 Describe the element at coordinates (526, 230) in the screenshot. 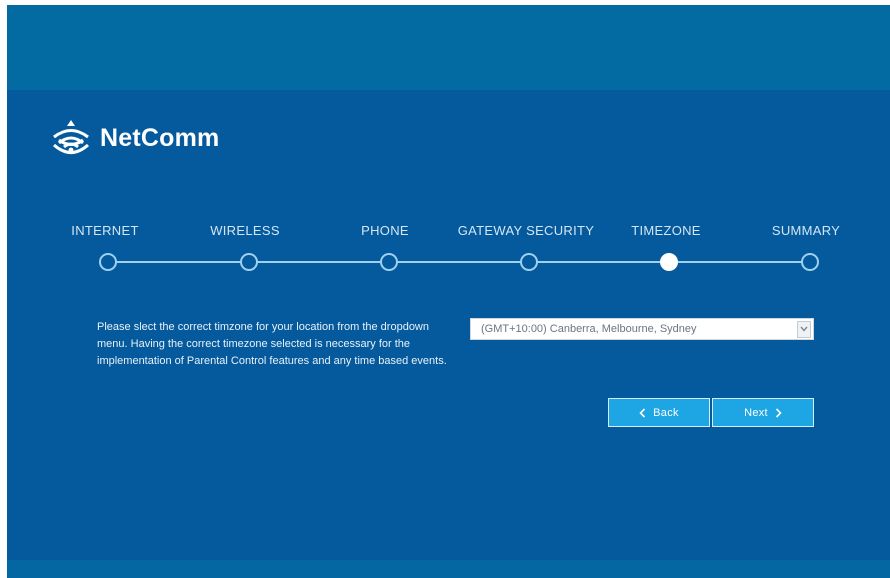

I see `step-label-gateway-security: GATEWAY SECURITY` at that location.